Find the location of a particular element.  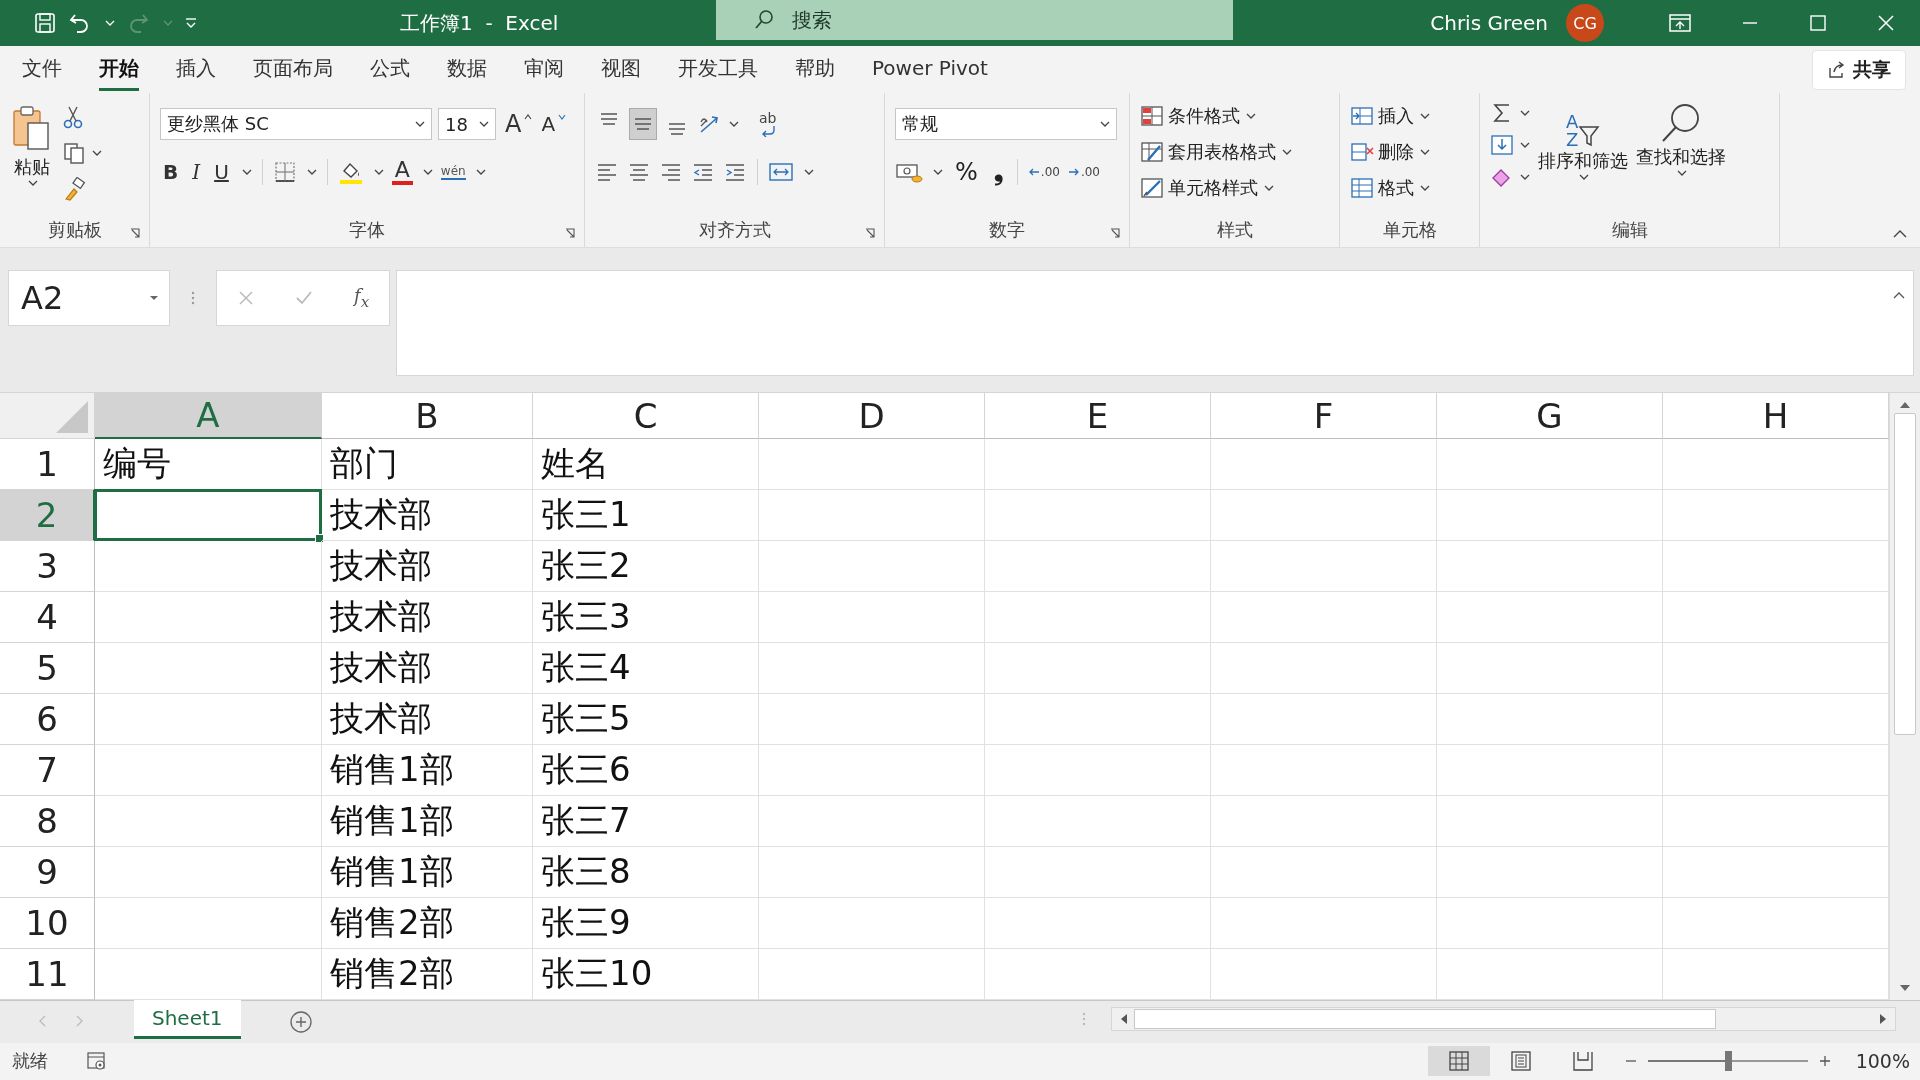

styles-menu-button: 套用表格格式 is located at coordinates (1216, 152).